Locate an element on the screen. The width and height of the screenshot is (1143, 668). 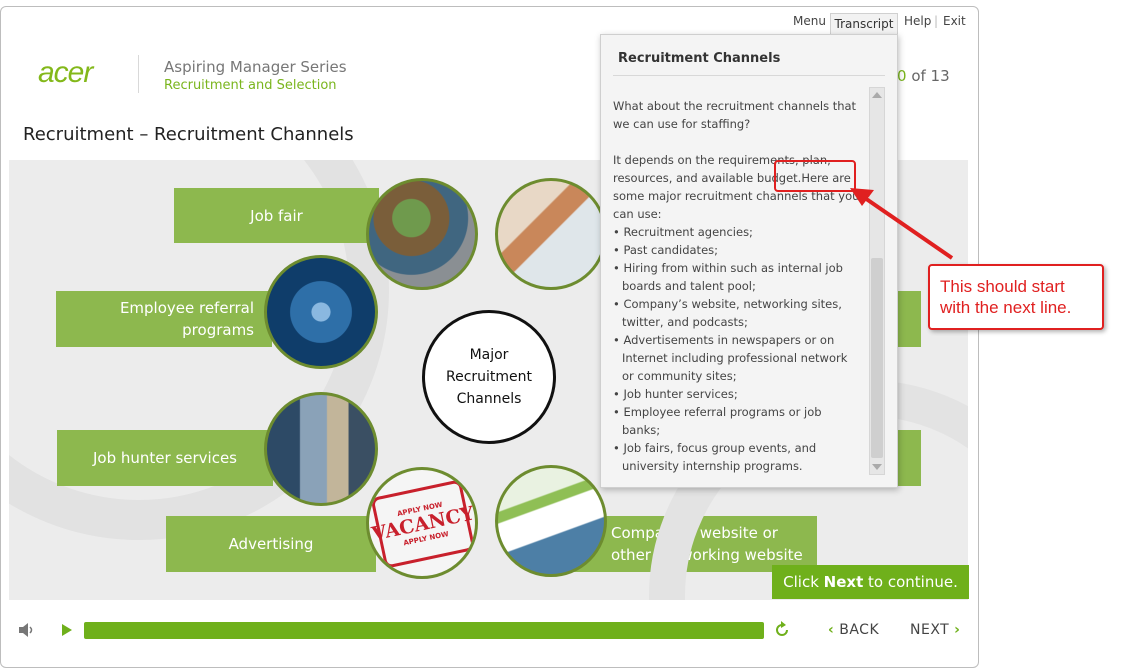
play-icon is located at coordinates (67, 630).